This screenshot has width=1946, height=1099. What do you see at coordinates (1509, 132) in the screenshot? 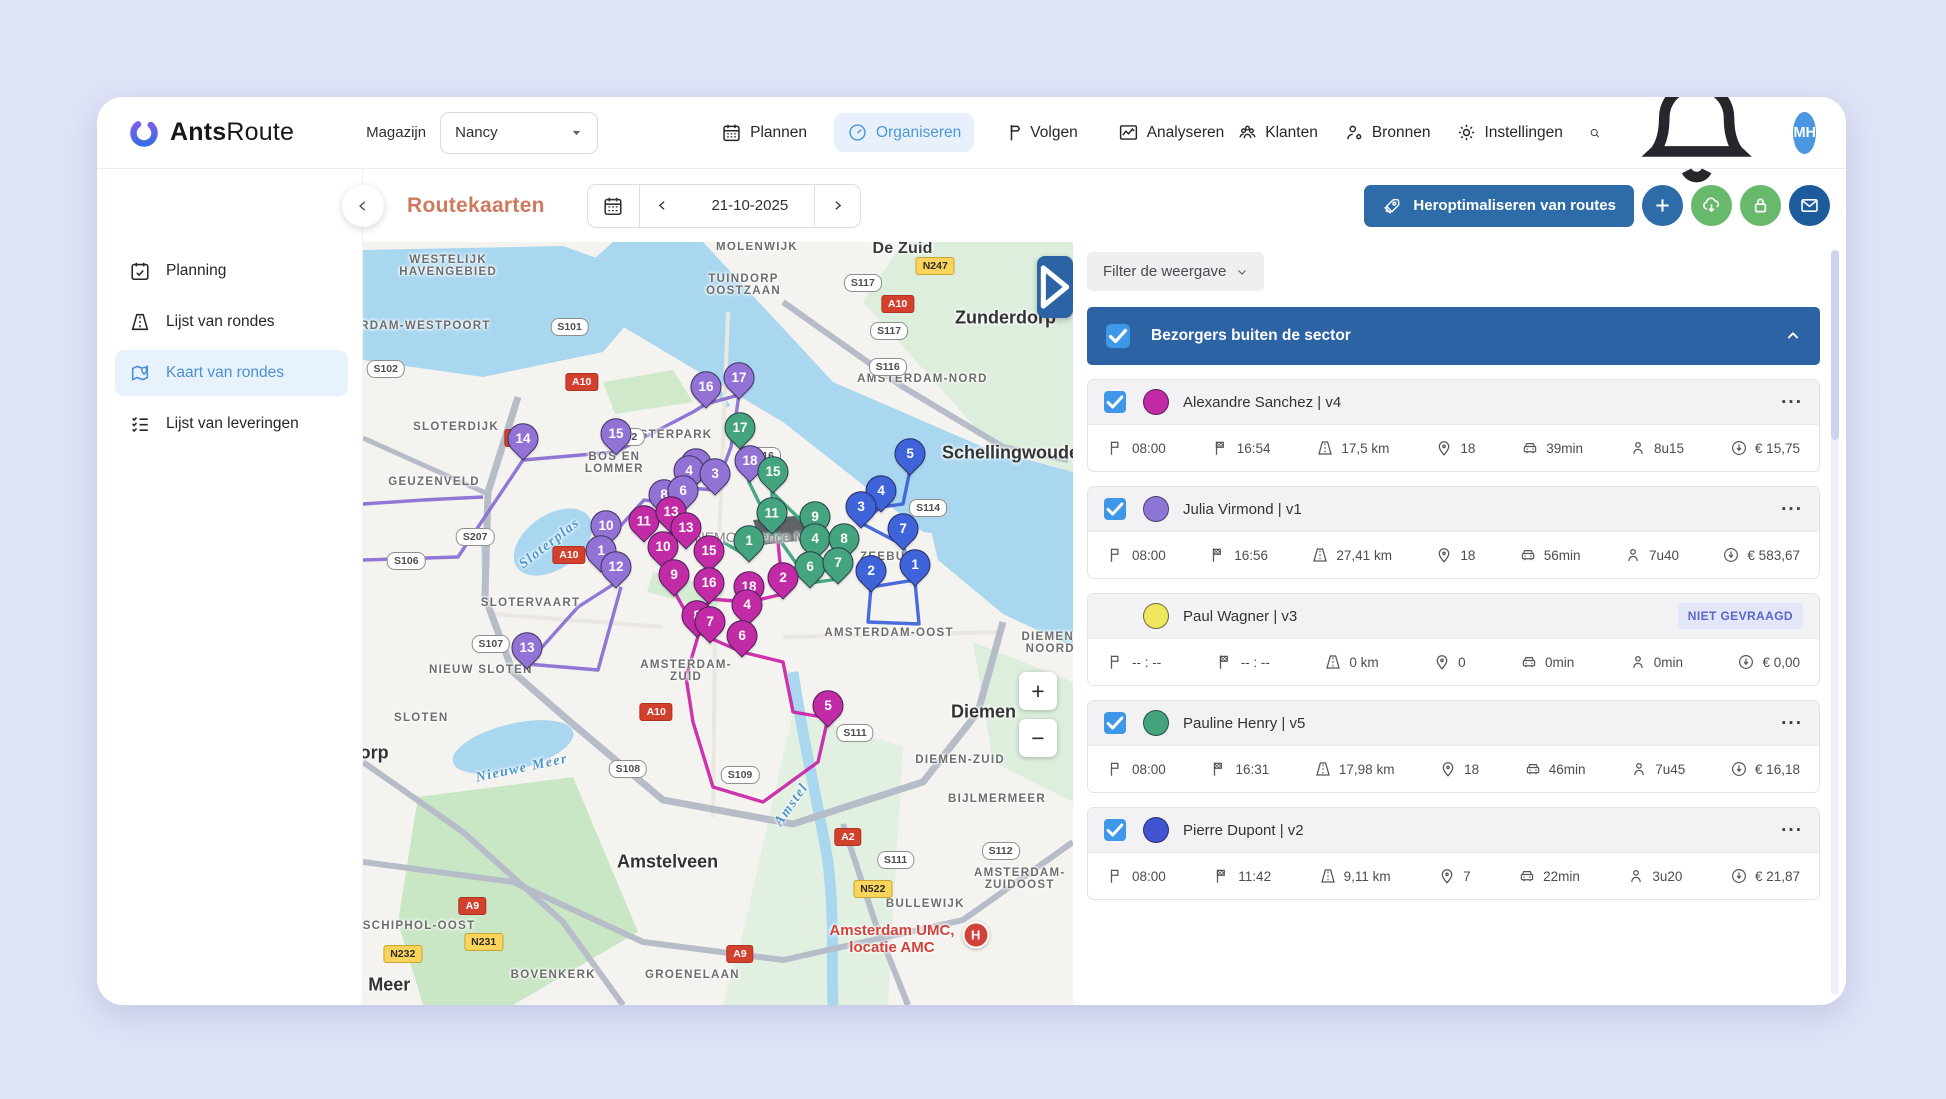
I see `nav-item-instellingen: Instellingen` at bounding box center [1509, 132].